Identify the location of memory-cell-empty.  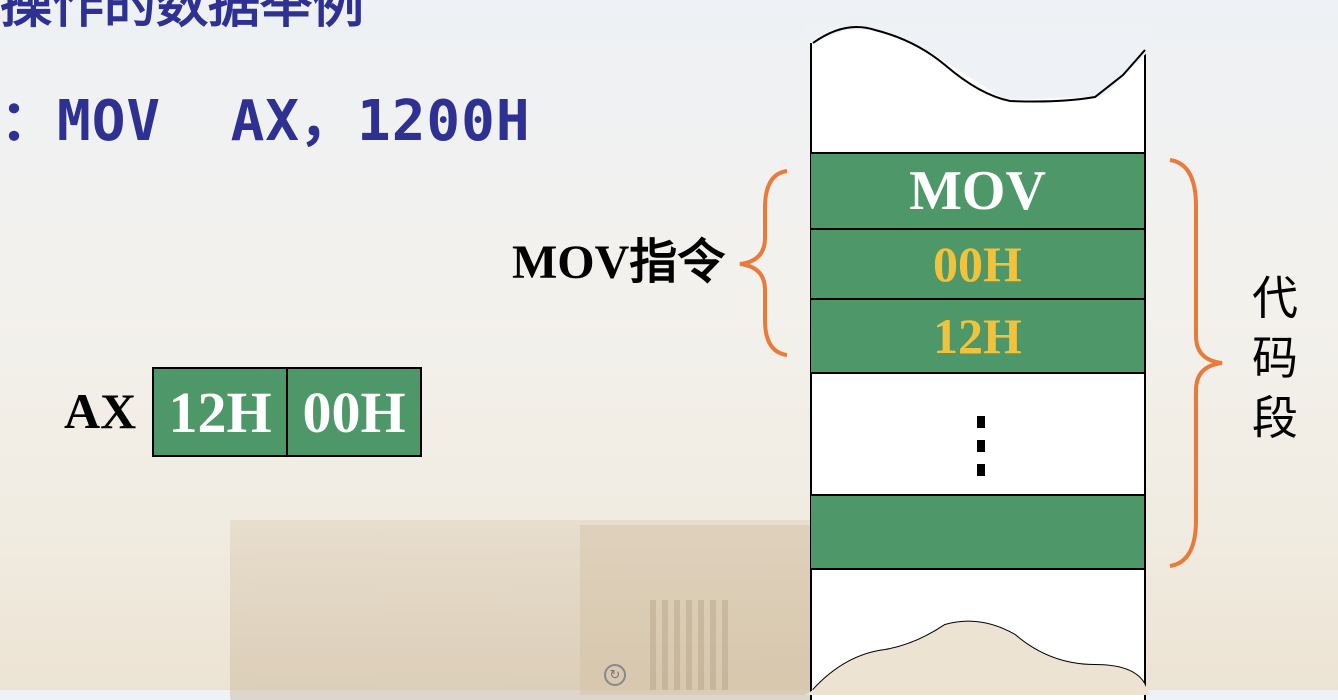
(977, 532).